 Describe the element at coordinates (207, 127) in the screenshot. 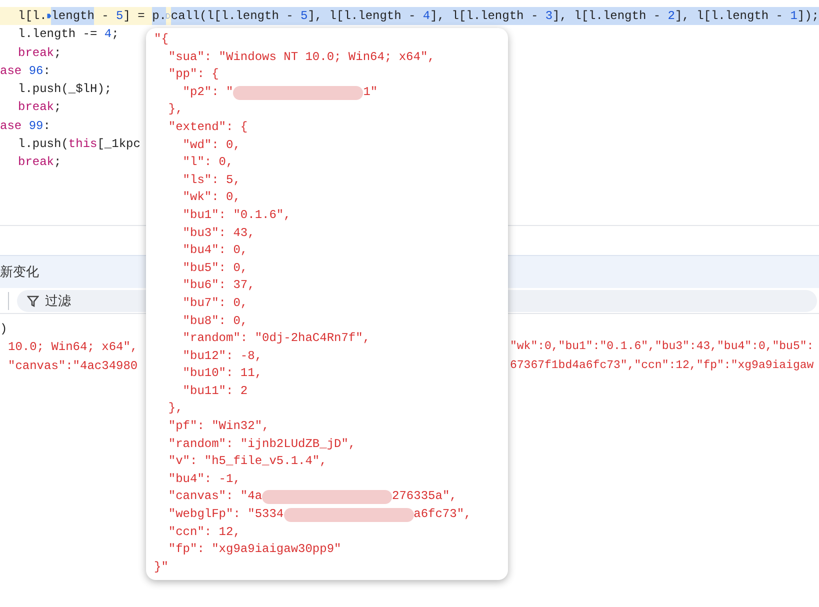

I see `json-text: "extend": {` at that location.